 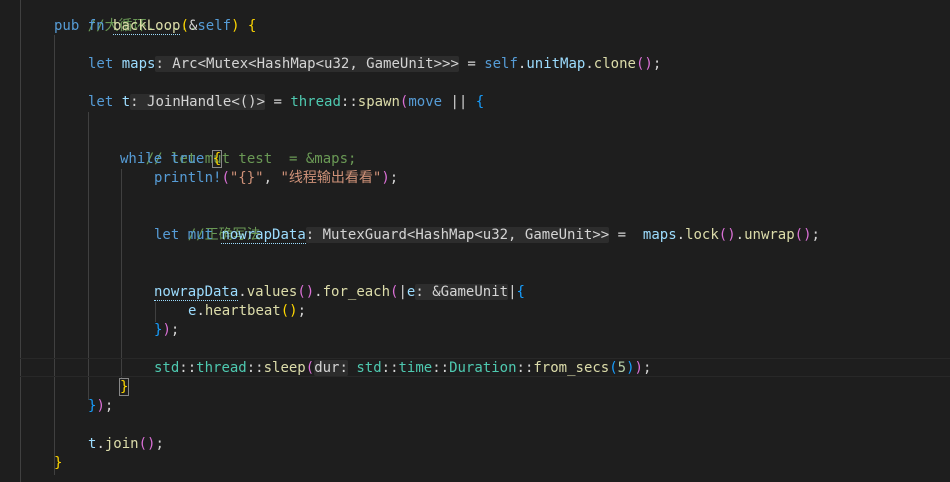 I want to click on keyword-pub: pub, so click(x=67, y=26).